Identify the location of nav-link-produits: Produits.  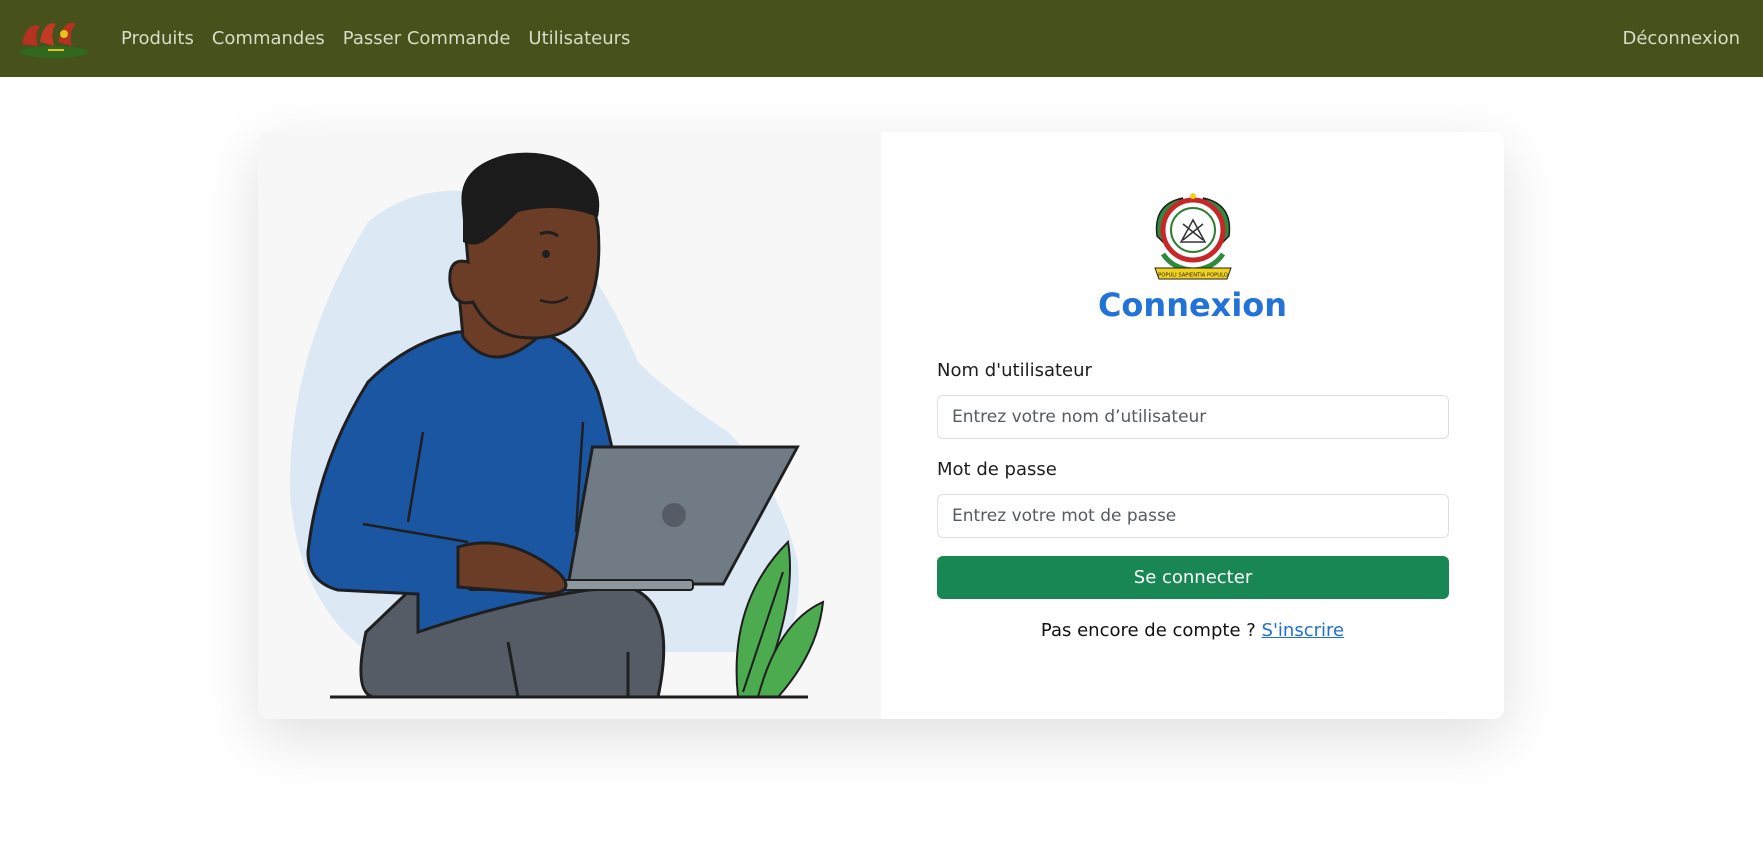
(157, 38).